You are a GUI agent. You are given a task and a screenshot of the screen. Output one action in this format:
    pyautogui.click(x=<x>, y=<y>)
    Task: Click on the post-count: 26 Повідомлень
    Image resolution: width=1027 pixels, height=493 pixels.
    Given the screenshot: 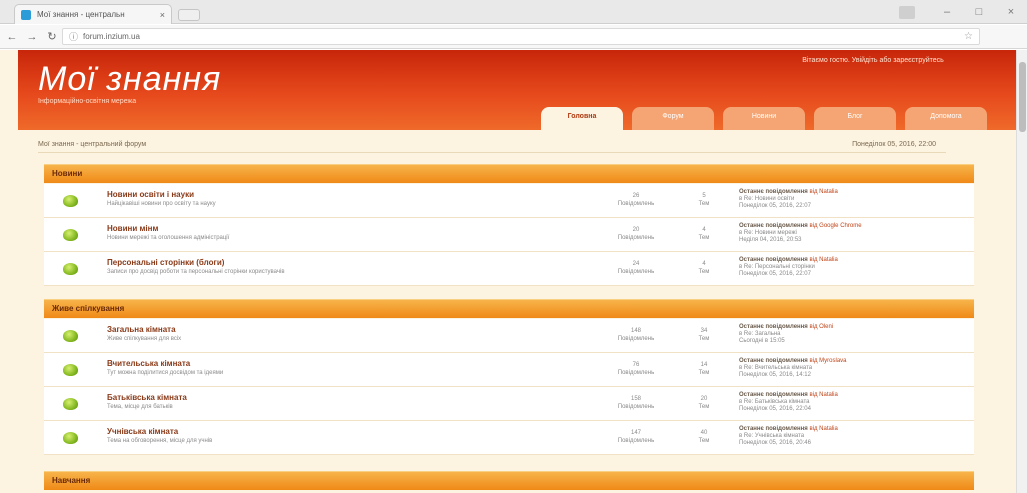 What is the action you would take?
    pyautogui.click(x=636, y=200)
    